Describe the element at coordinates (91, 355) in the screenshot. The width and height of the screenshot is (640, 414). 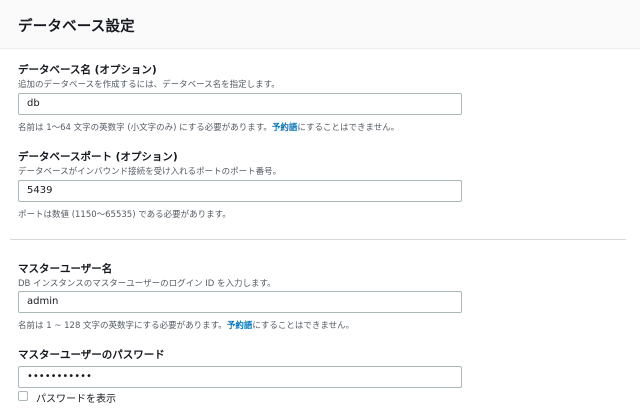
I see `master-password-label: マスターユーザーのパスワード` at that location.